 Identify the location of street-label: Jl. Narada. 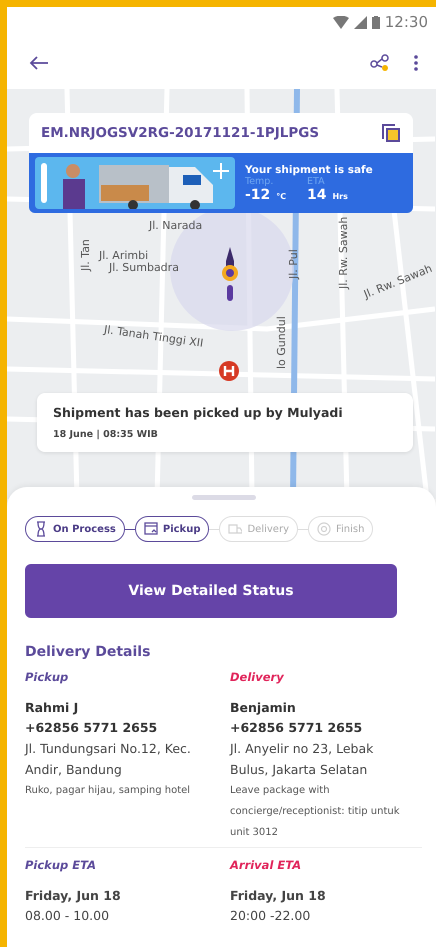
(175, 225).